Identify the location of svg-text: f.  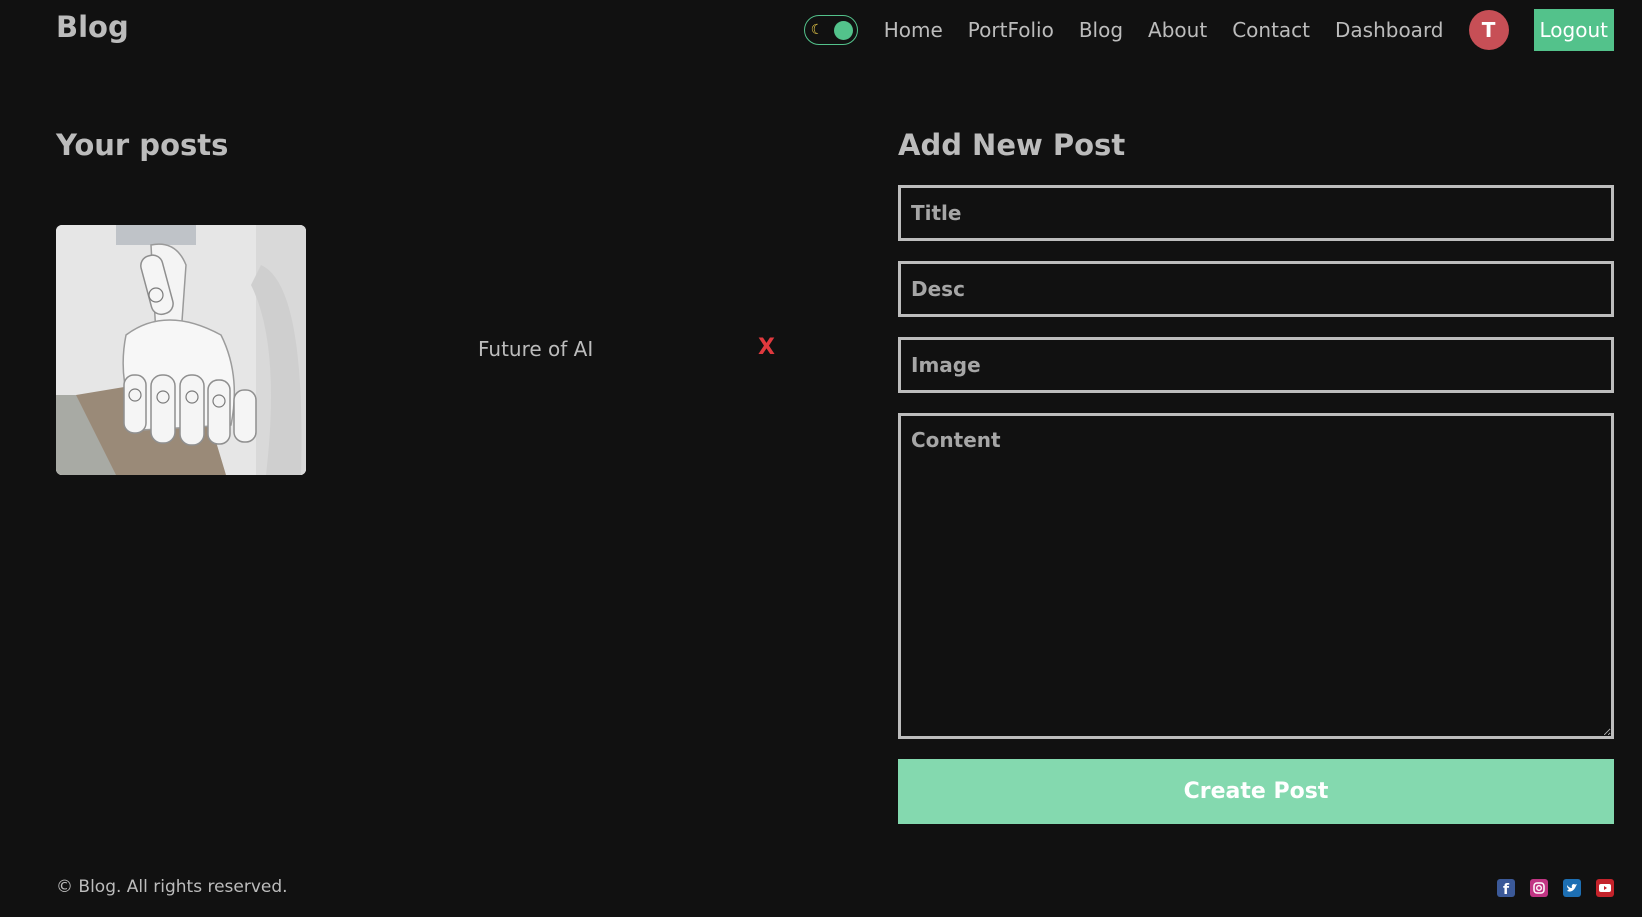
(1506, 889).